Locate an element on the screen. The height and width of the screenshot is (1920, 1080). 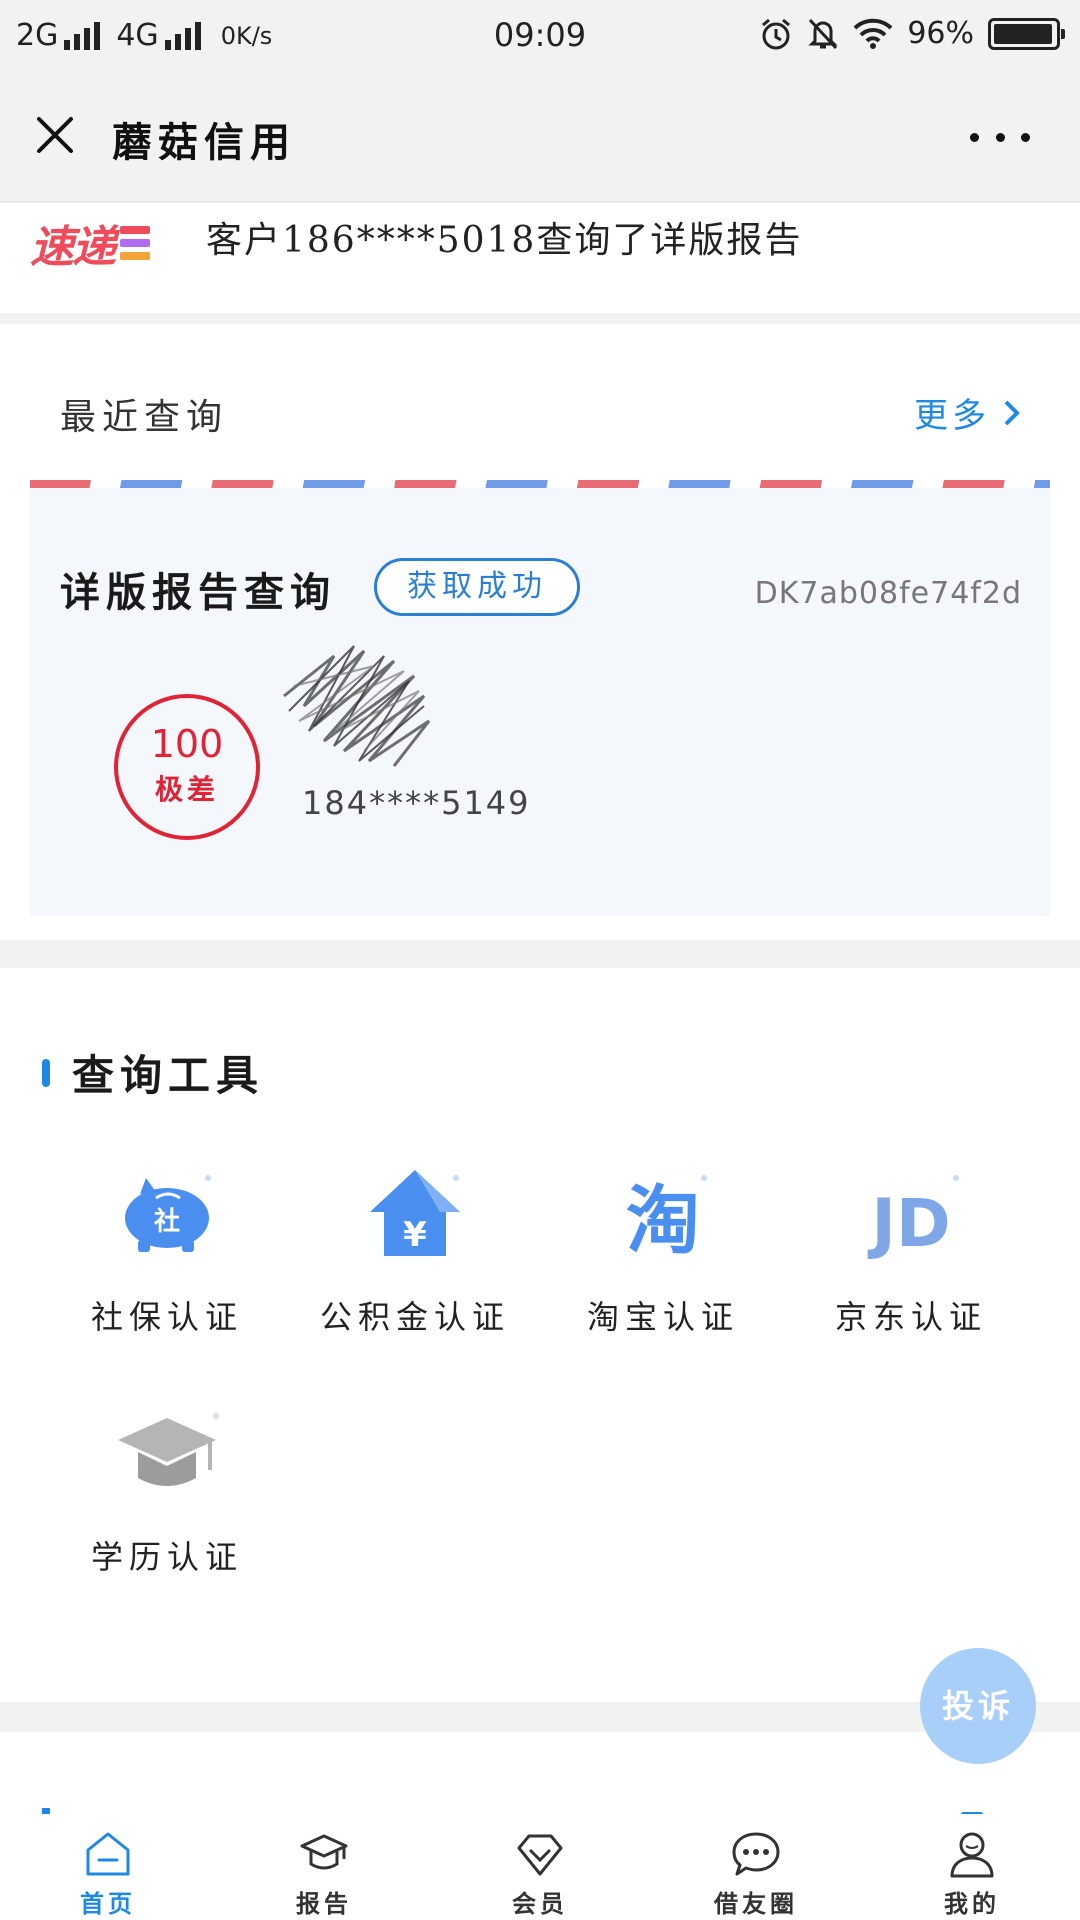
report-id: DK7ab08fe74f2d is located at coordinates (888, 593).